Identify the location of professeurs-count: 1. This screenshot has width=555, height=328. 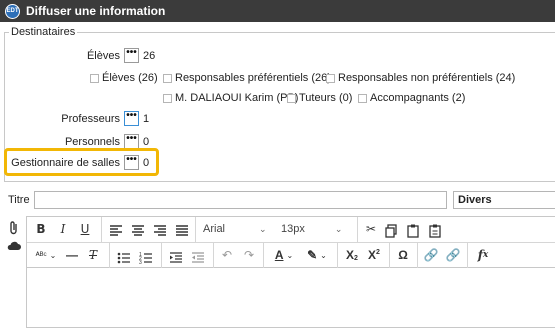
(146, 119).